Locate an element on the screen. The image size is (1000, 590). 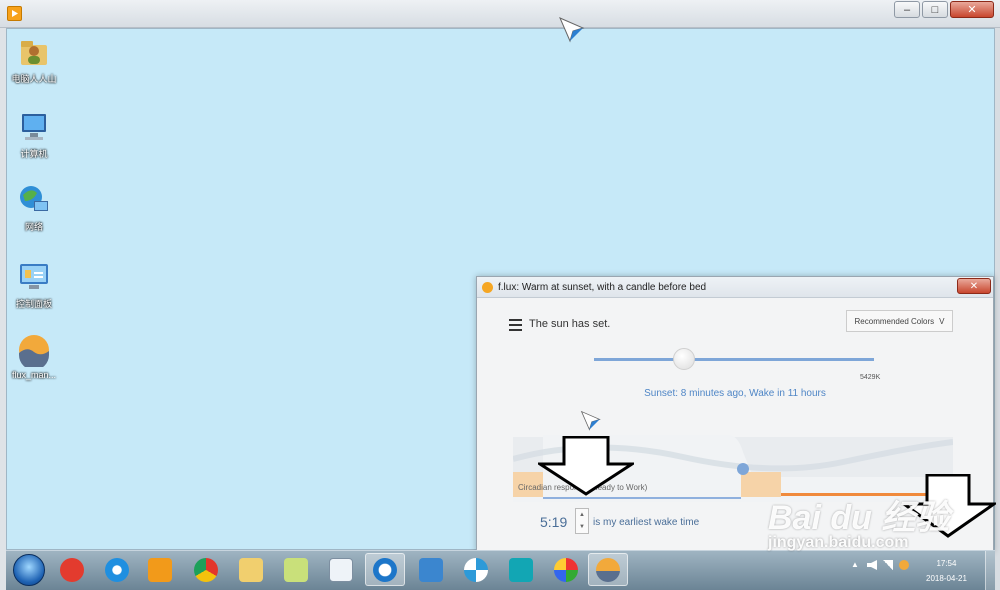
show-desktop-button is located at coordinates (990, 570).